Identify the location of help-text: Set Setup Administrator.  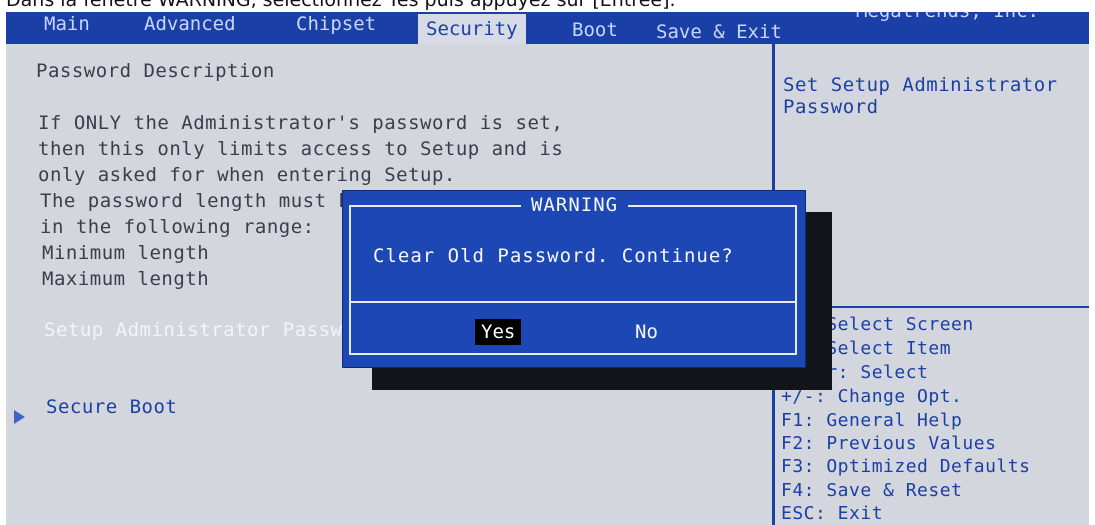
(920, 85).